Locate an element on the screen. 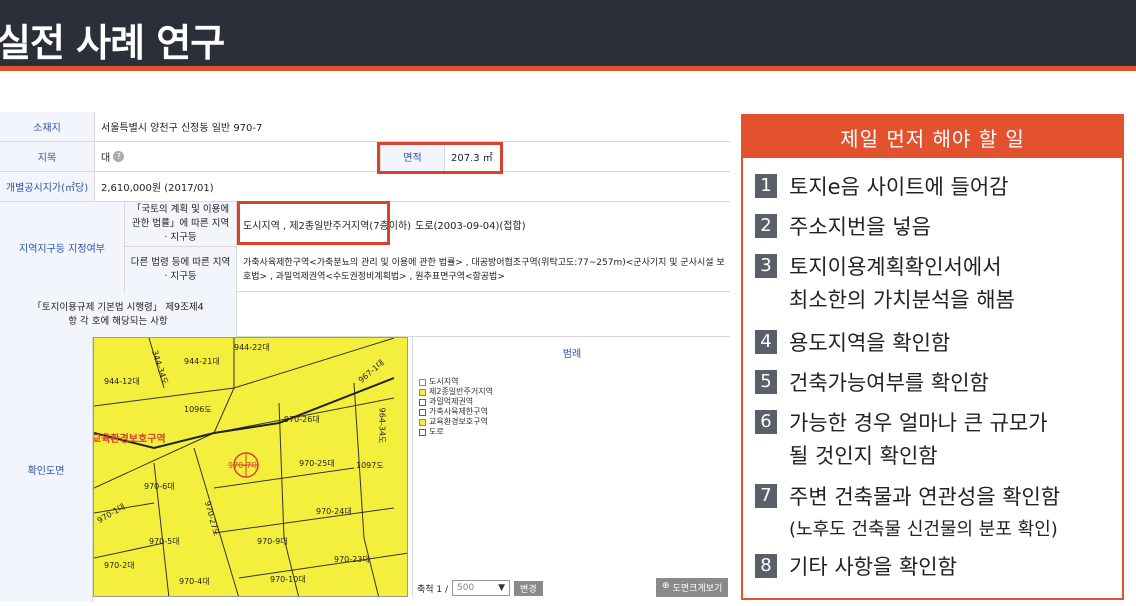 The height and width of the screenshot is (606, 1136). legend-item: 교육환경보호구역 is located at coordinates (456, 422).